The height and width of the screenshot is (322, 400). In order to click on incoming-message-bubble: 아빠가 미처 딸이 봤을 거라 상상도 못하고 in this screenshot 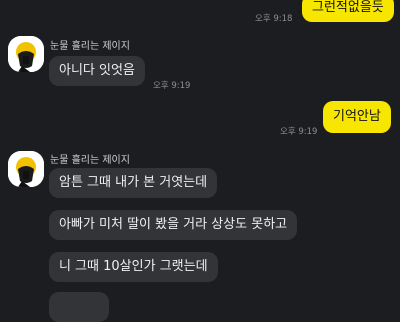, I will do `click(173, 225)`.